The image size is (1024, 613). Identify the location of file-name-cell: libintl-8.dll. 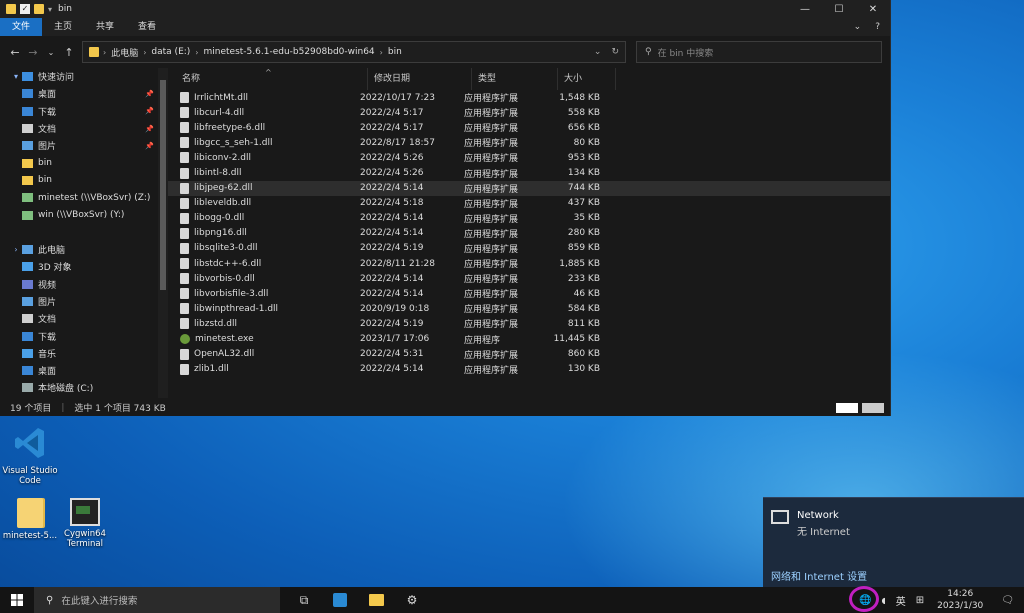
(261, 173).